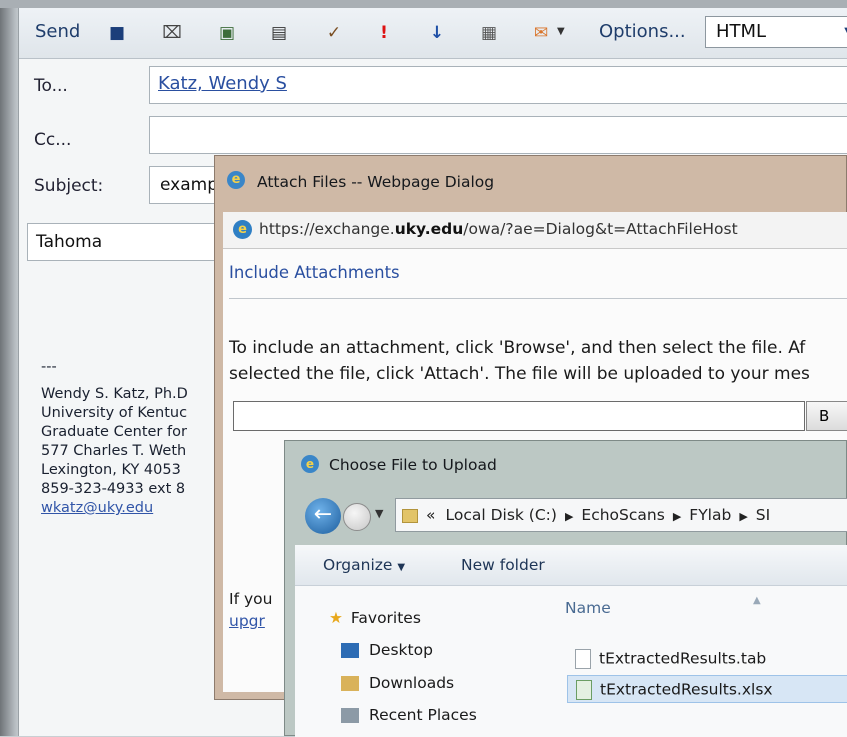  I want to click on file-name: tExtractedResults.tab, so click(683, 658).